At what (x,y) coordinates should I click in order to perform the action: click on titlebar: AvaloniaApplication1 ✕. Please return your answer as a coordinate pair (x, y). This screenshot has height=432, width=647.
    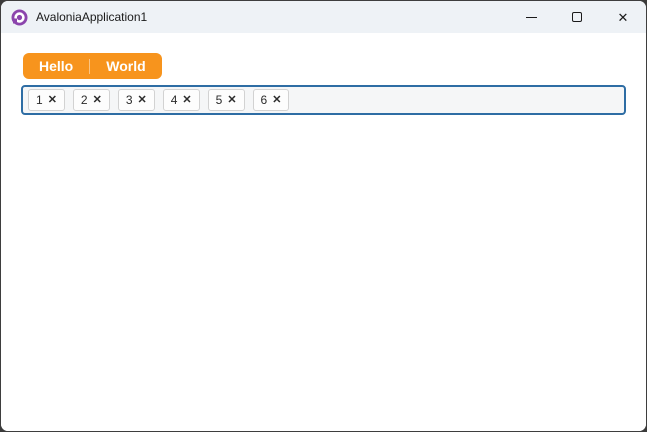
    Looking at the image, I should click on (323, 17).